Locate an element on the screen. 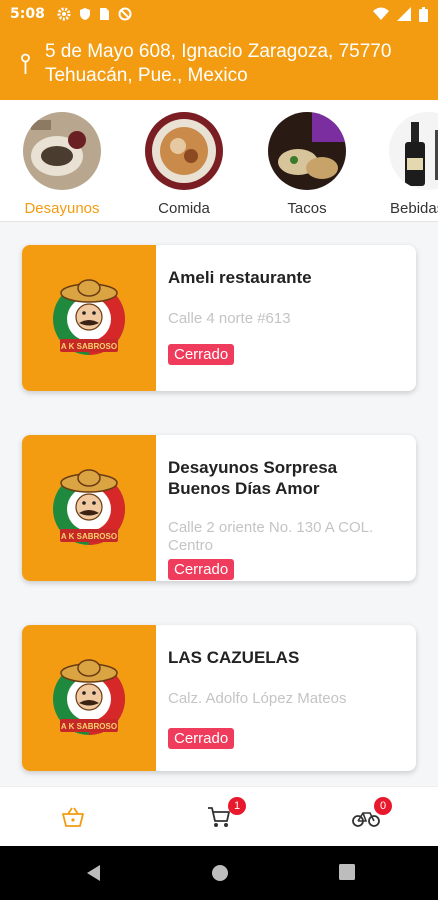 Image resolution: width=438 pixels, height=900 pixels. bottom-navigation: 1 0 is located at coordinates (219, 816).